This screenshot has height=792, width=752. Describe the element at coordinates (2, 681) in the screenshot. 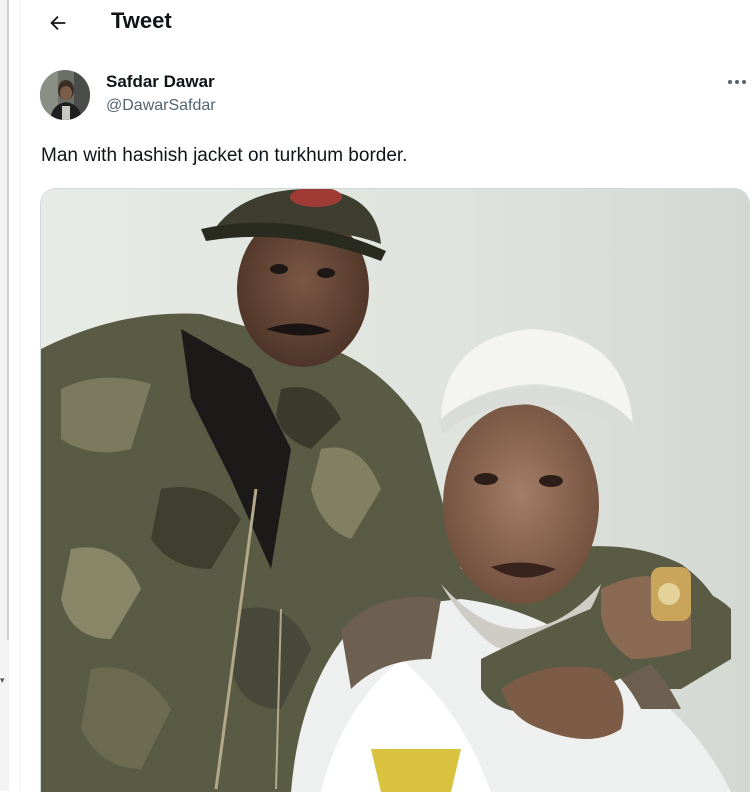

I see `scroll-caret-icon: ▾` at that location.